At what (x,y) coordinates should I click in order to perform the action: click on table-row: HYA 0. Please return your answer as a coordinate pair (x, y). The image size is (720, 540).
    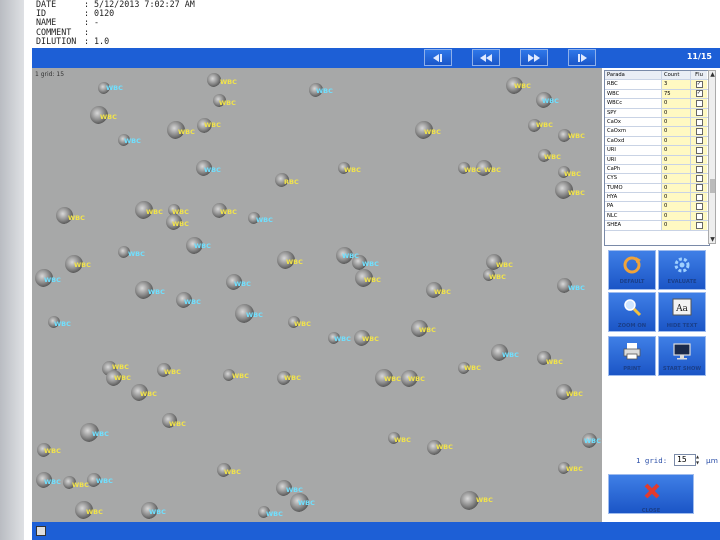
    Looking at the image, I should click on (657, 198).